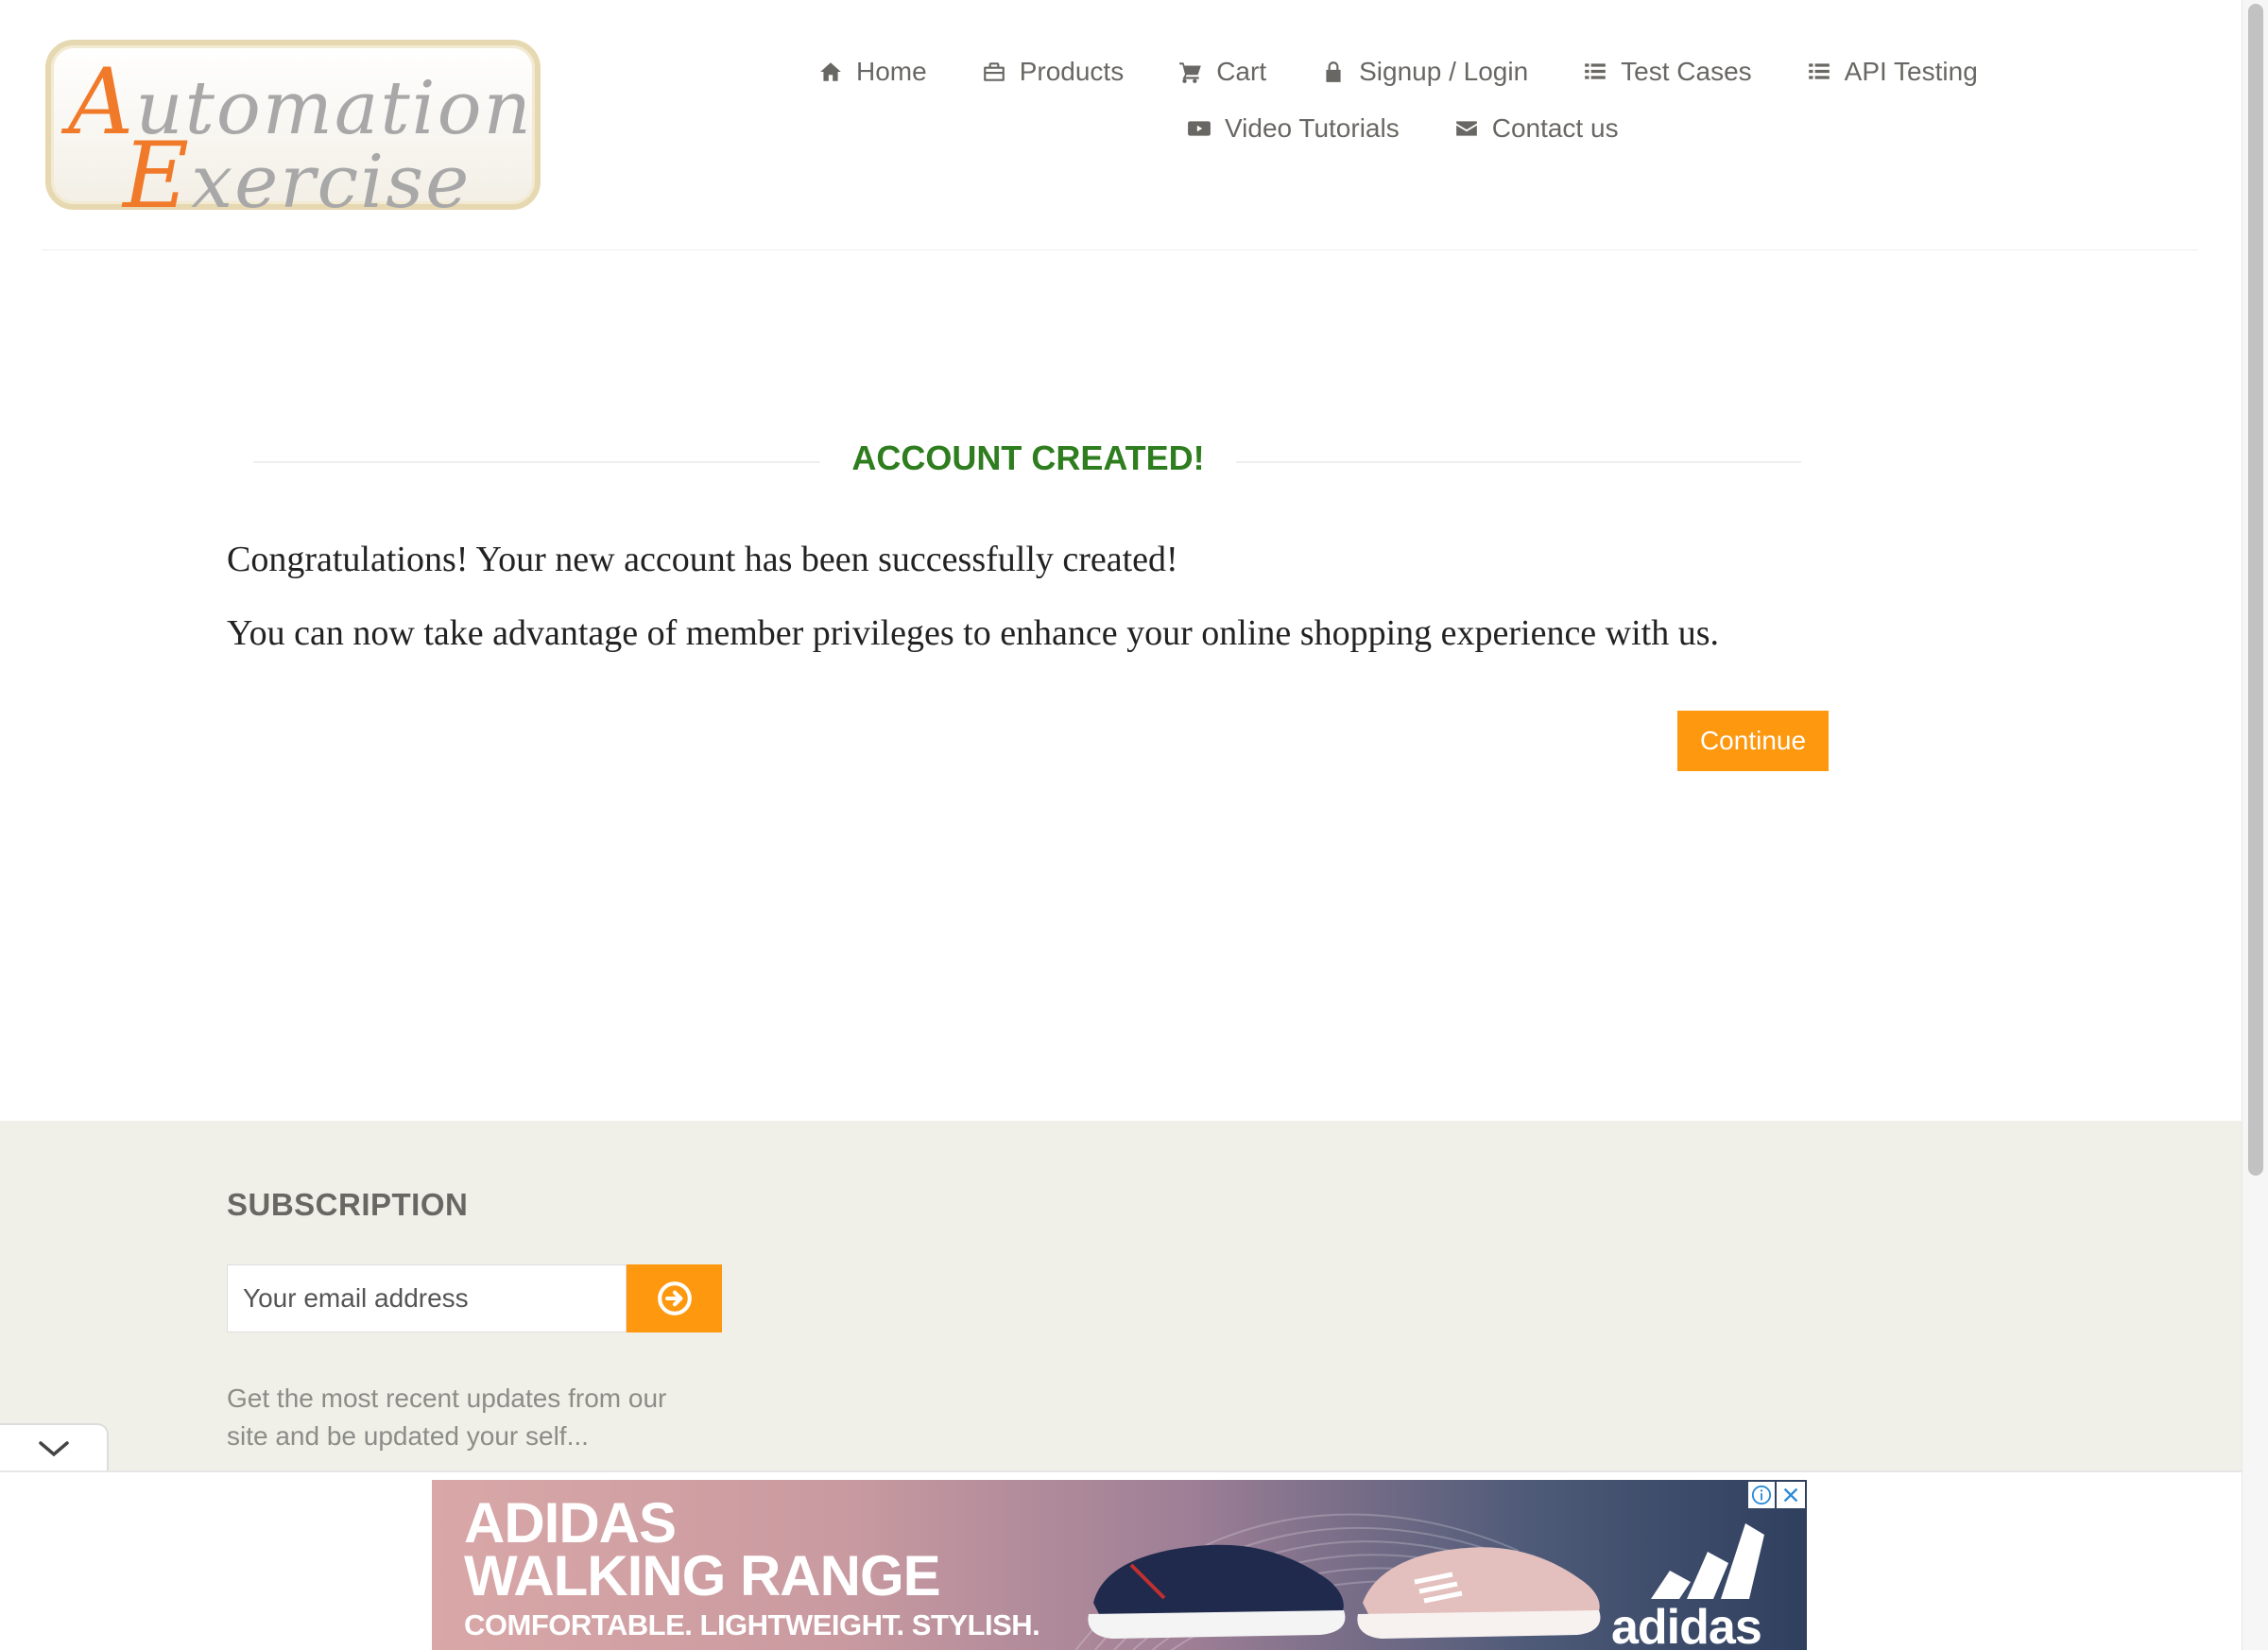  Describe the element at coordinates (1028, 457) in the screenshot. I see `page-title: ACCOUNT CREATED!` at that location.